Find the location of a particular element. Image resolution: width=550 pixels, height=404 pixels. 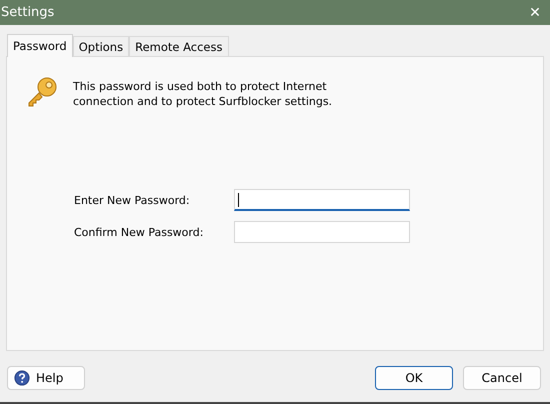

field-label: Enter New Password: is located at coordinates (132, 200).